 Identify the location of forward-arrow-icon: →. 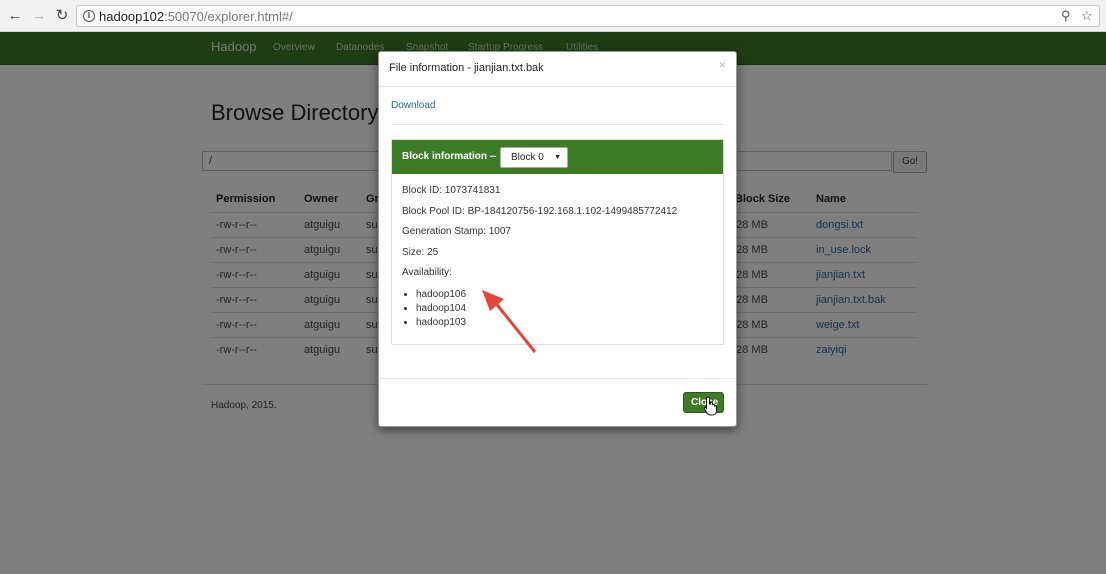
(39, 16).